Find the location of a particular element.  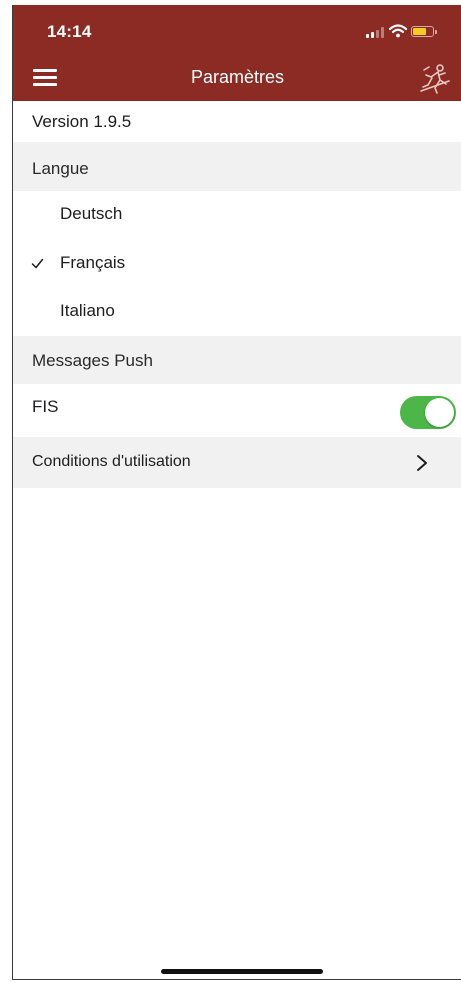

toggle-knob is located at coordinates (439, 412).